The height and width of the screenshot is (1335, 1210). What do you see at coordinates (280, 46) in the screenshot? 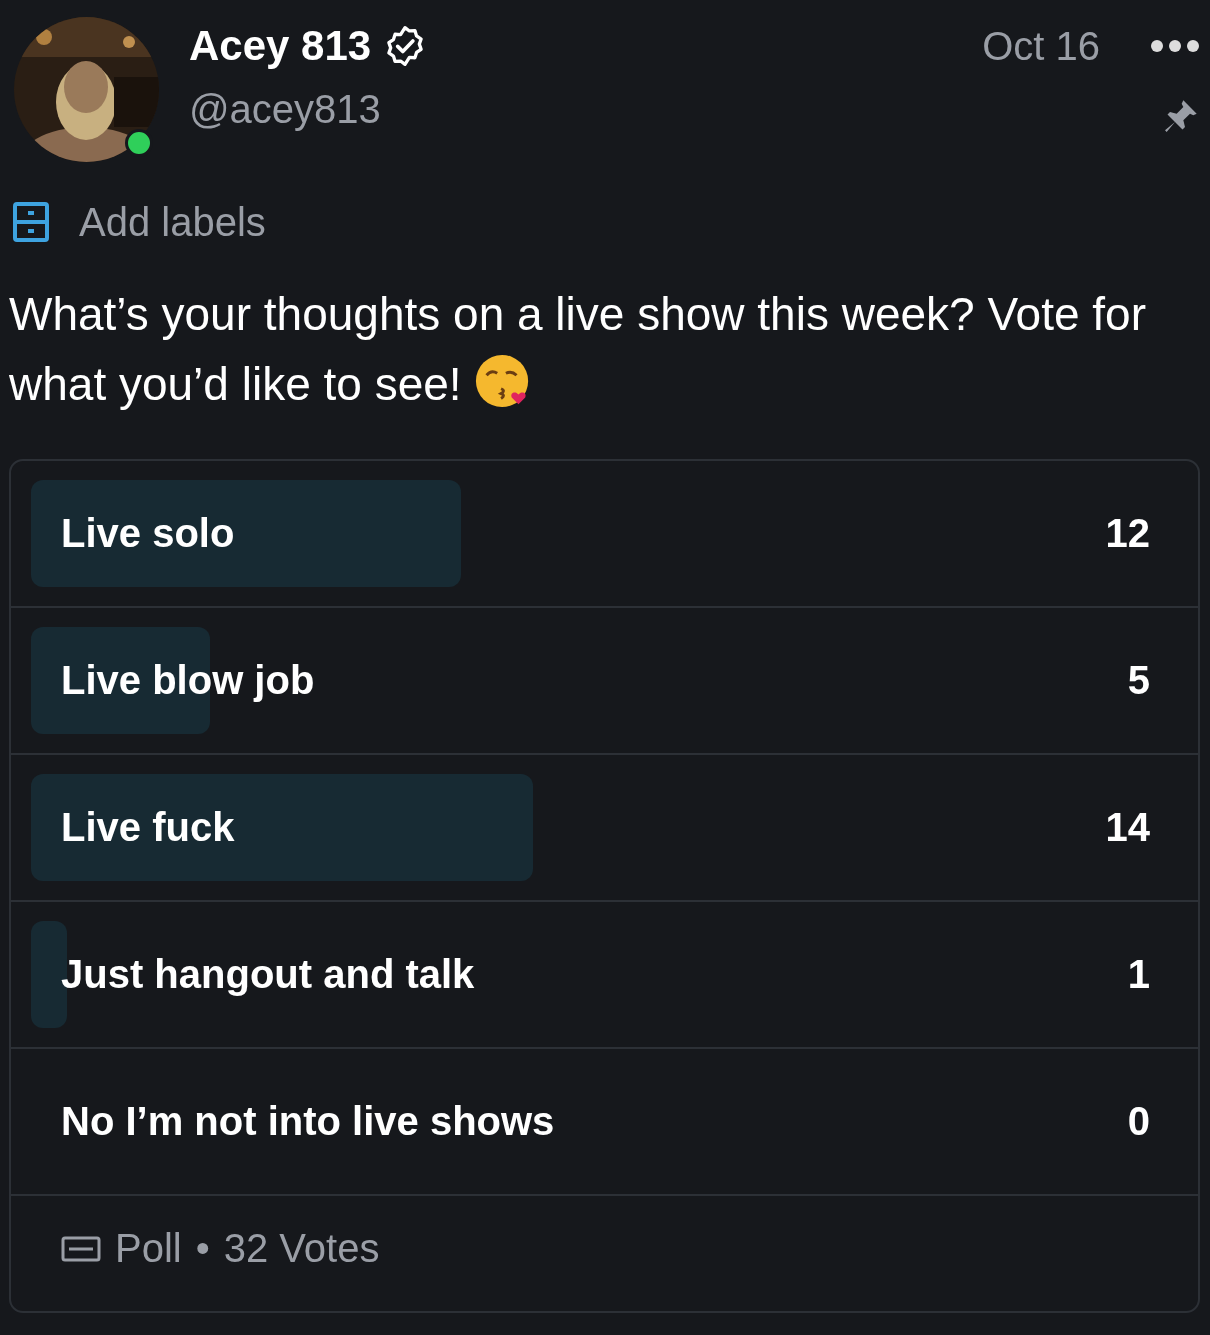
I see `author-name: Acey 813` at bounding box center [280, 46].